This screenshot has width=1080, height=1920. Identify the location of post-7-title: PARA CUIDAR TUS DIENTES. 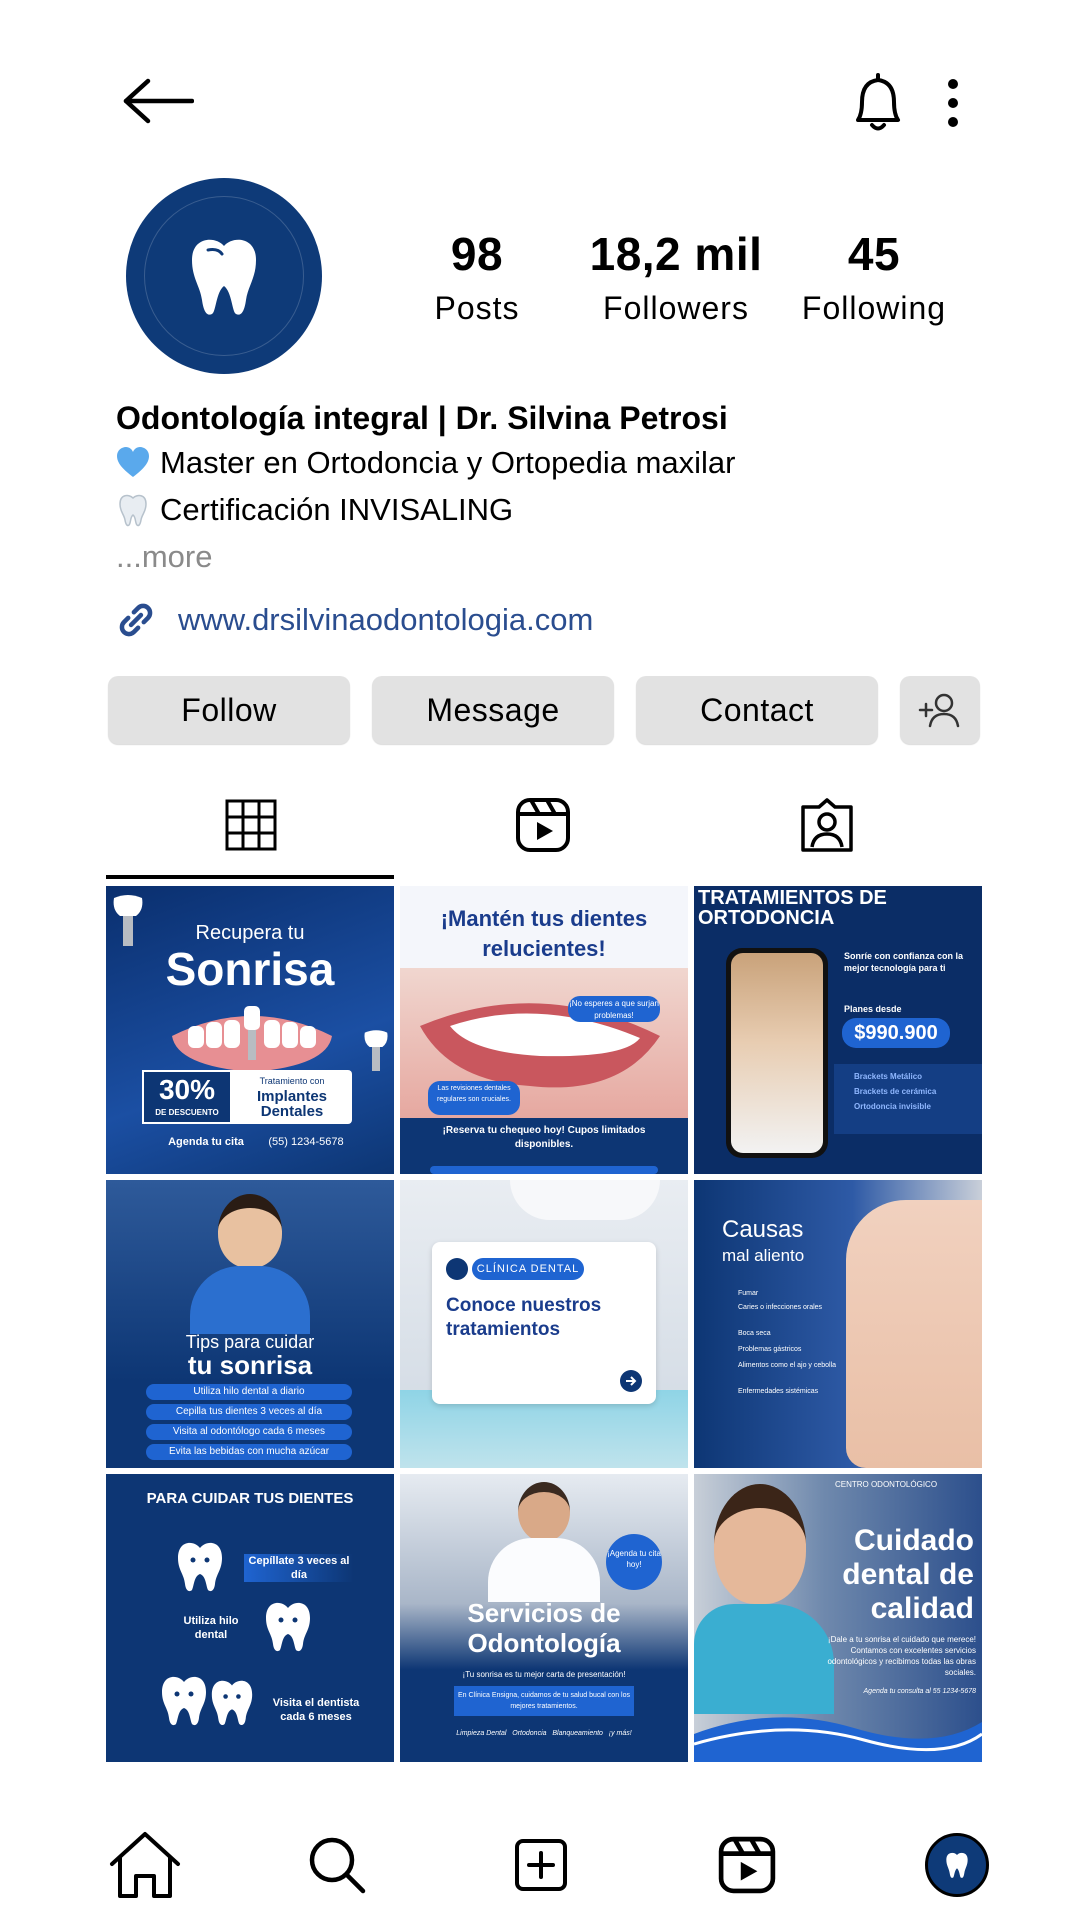
(250, 1498).